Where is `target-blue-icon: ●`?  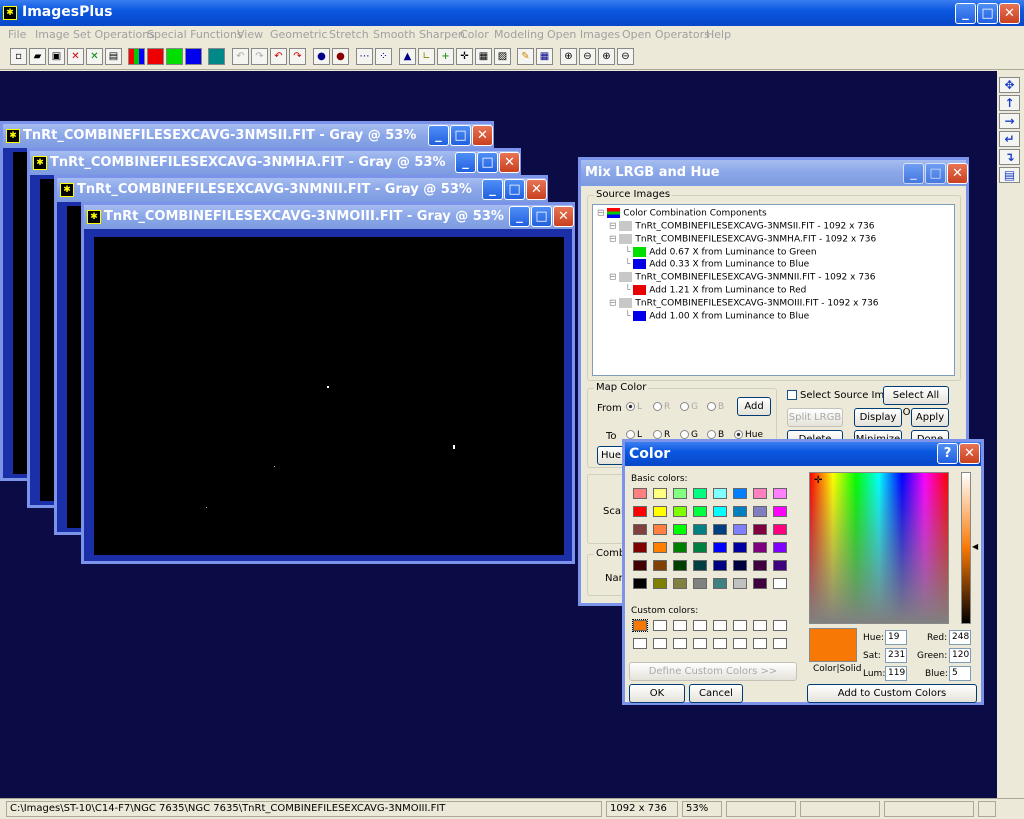 target-blue-icon: ● is located at coordinates (321, 56).